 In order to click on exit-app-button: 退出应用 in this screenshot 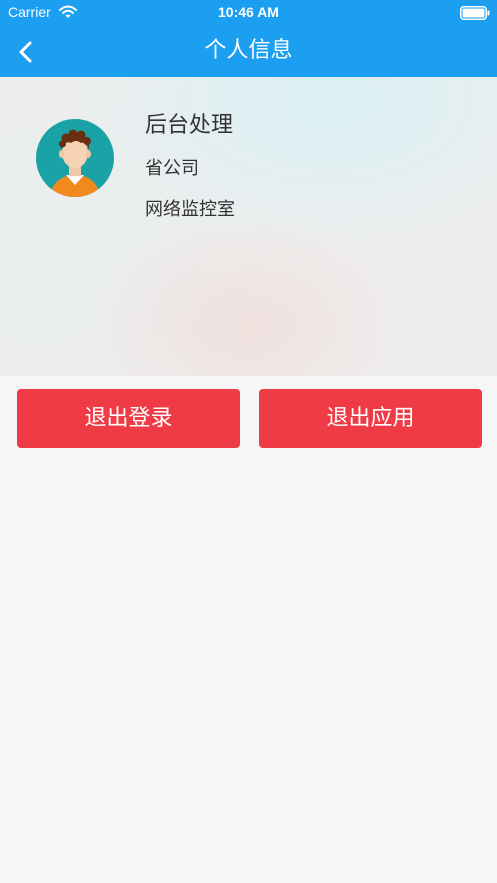, I will do `click(370, 418)`.